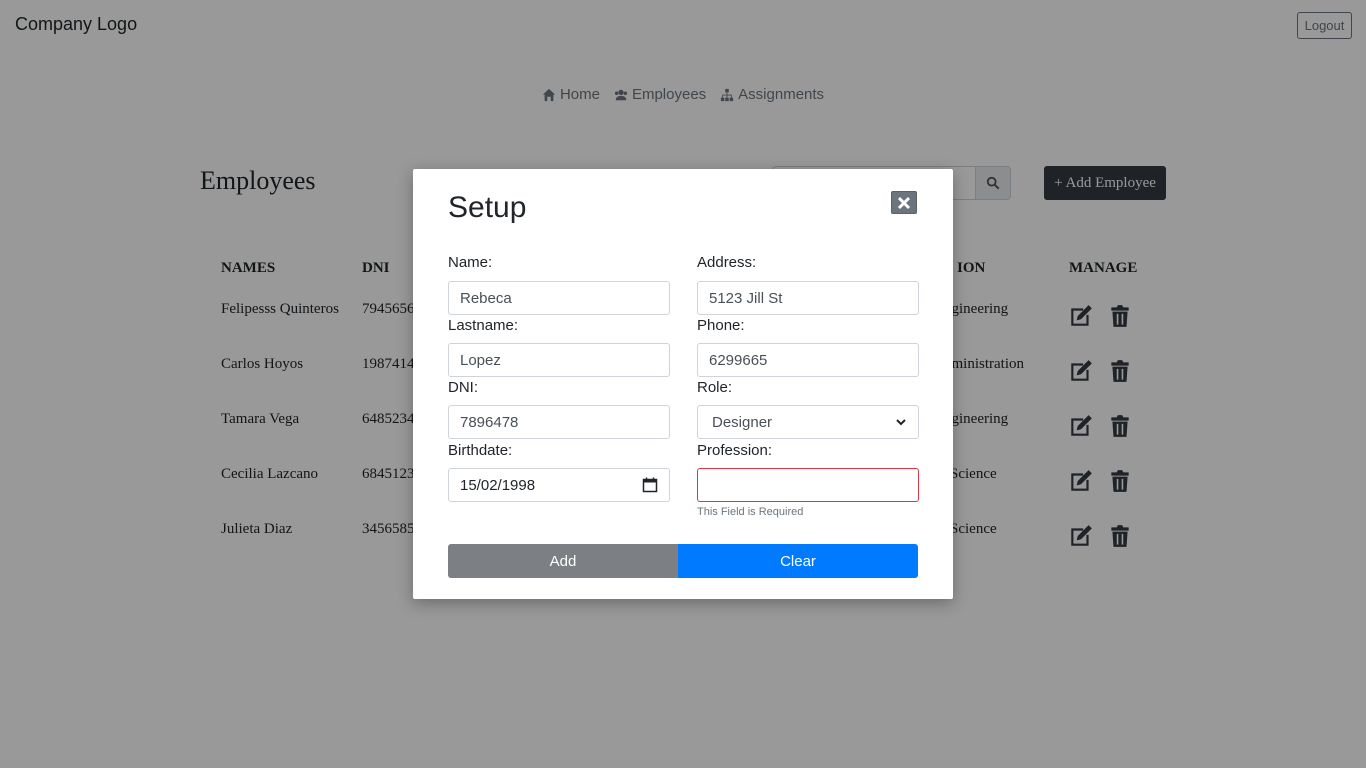  I want to click on close-icon, so click(904, 202).